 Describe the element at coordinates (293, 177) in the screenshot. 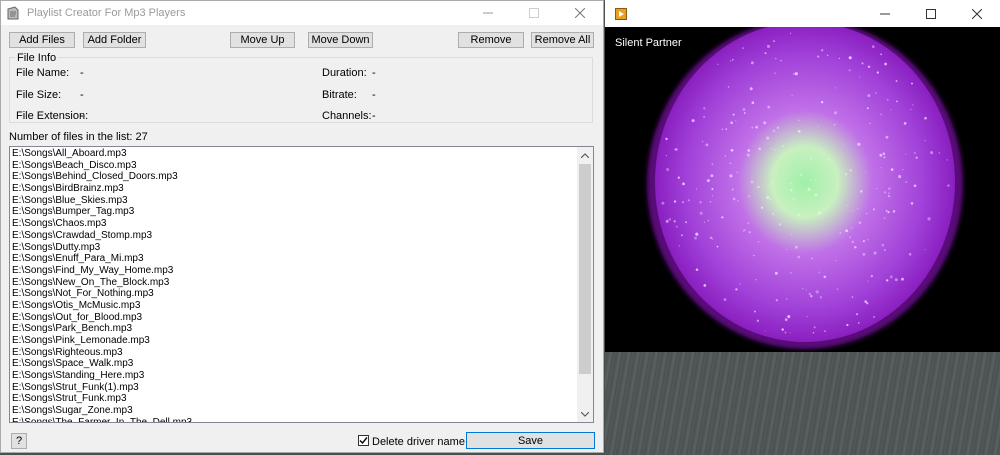

I see `list-item: E:\Songs\Behind_Closed_Doors.mp3` at that location.